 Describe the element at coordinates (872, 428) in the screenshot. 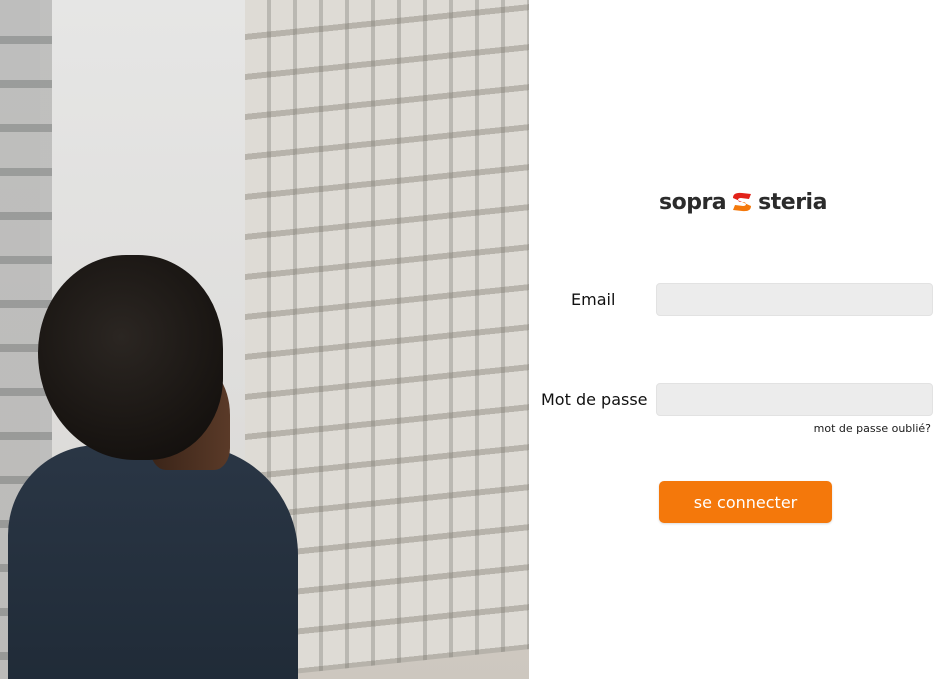

I see `forgot-password-link: mot de passe oublié?` at that location.